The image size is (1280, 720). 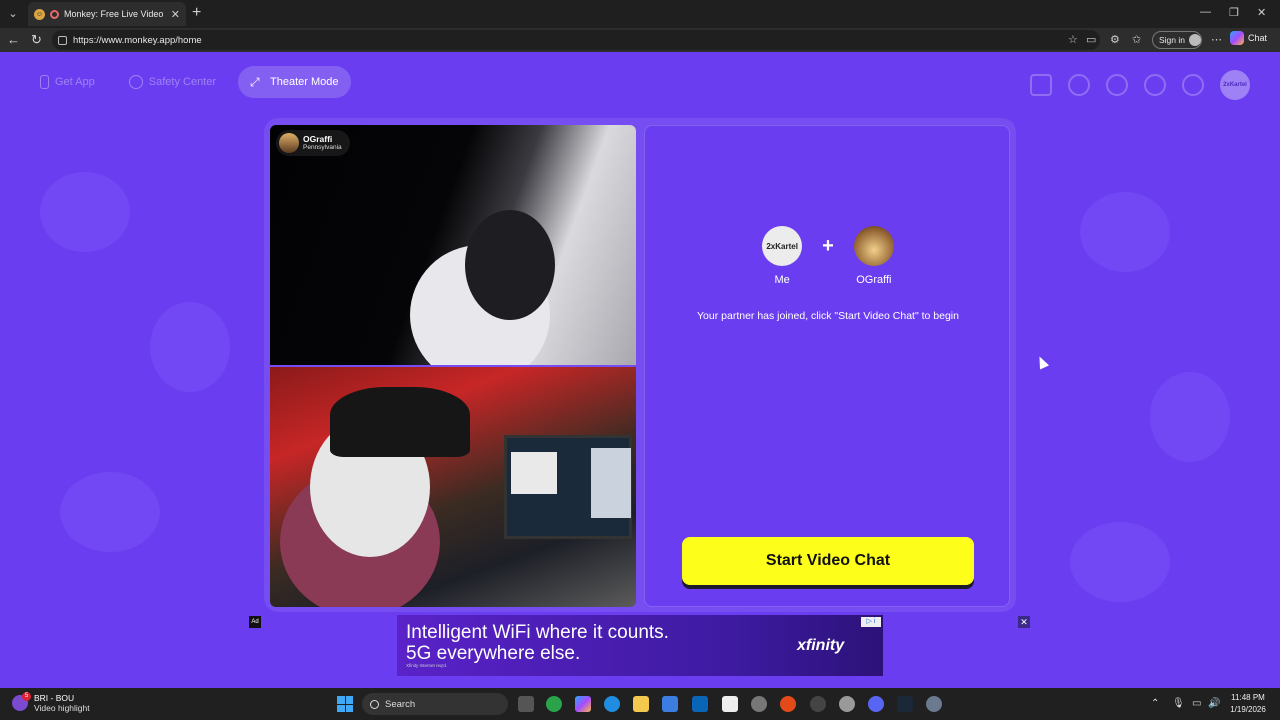 What do you see at coordinates (847, 704) in the screenshot?
I see `settings-app-icon` at bounding box center [847, 704].